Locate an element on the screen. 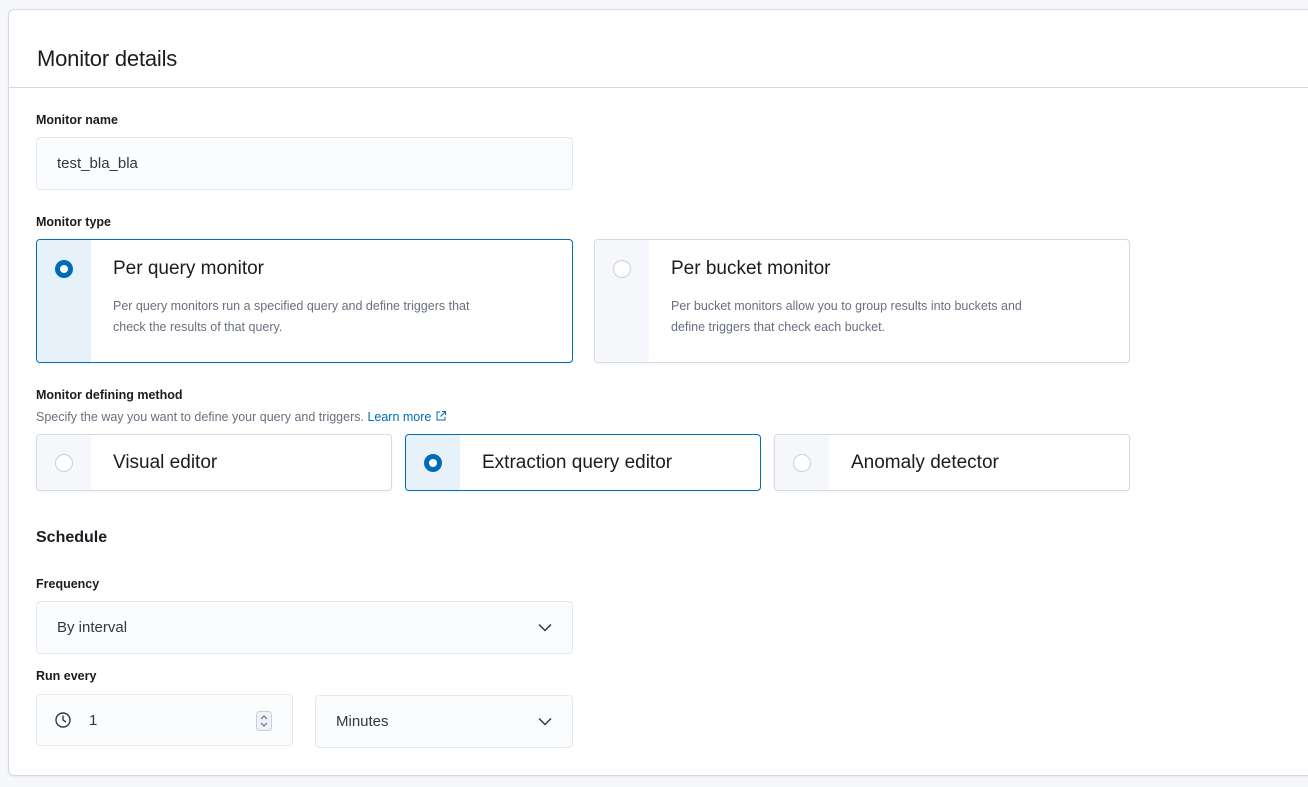 The image size is (1308, 787). frequency-label: Frequency is located at coordinates (68, 584).